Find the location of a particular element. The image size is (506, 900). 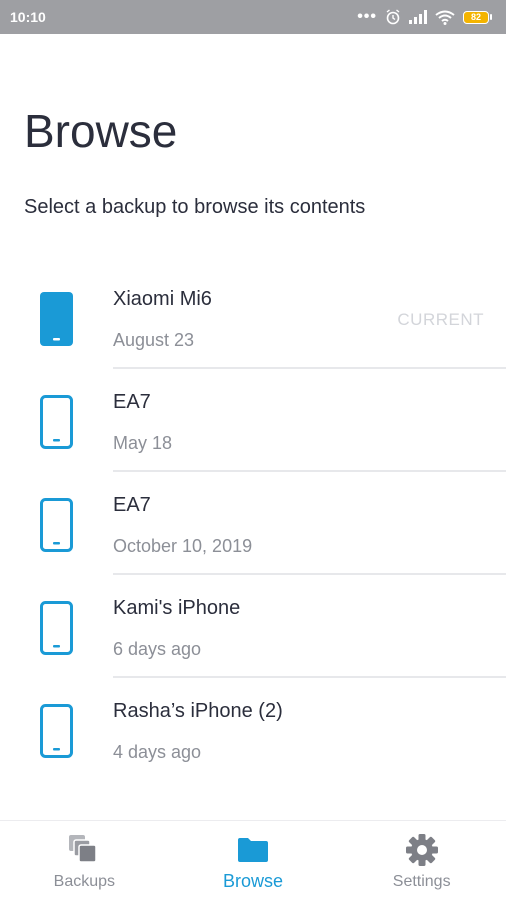

backup-date: August 23 is located at coordinates (154, 340).